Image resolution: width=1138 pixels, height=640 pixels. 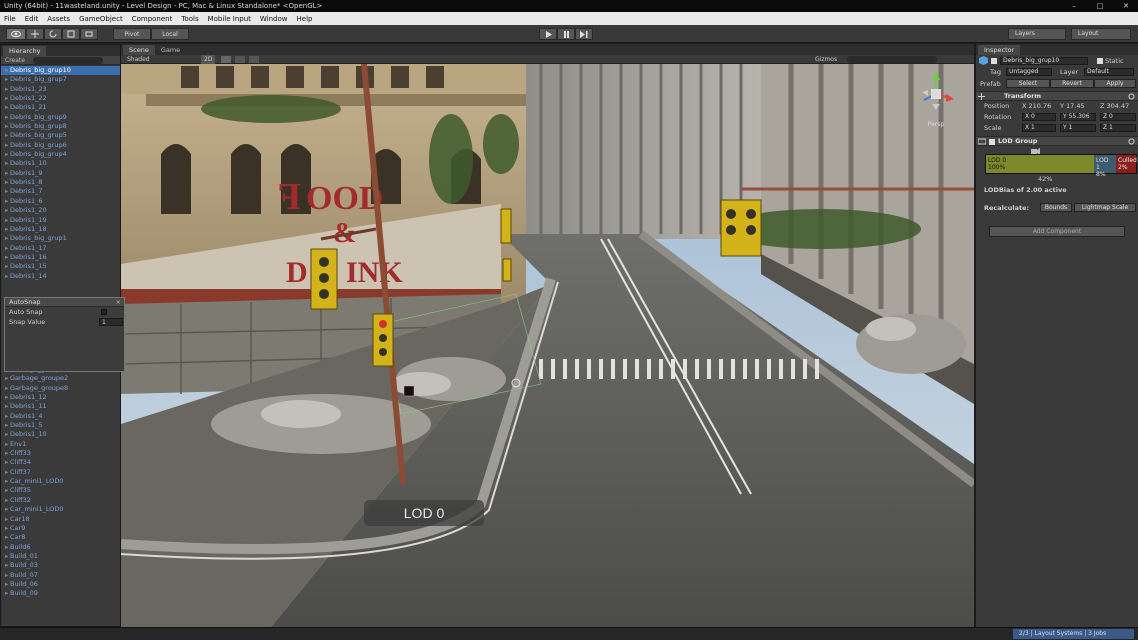 What do you see at coordinates (111, 322) in the screenshot?
I see `snap-value-field: 1` at bounding box center [111, 322].